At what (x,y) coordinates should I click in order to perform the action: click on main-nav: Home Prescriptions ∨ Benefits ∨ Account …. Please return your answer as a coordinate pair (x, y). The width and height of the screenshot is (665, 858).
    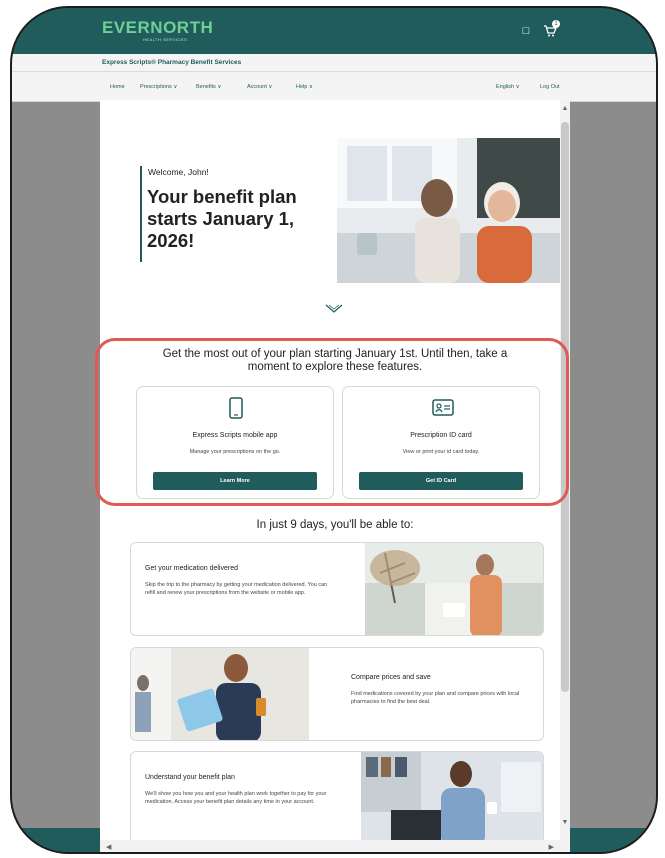
    Looking at the image, I should click on (334, 87).